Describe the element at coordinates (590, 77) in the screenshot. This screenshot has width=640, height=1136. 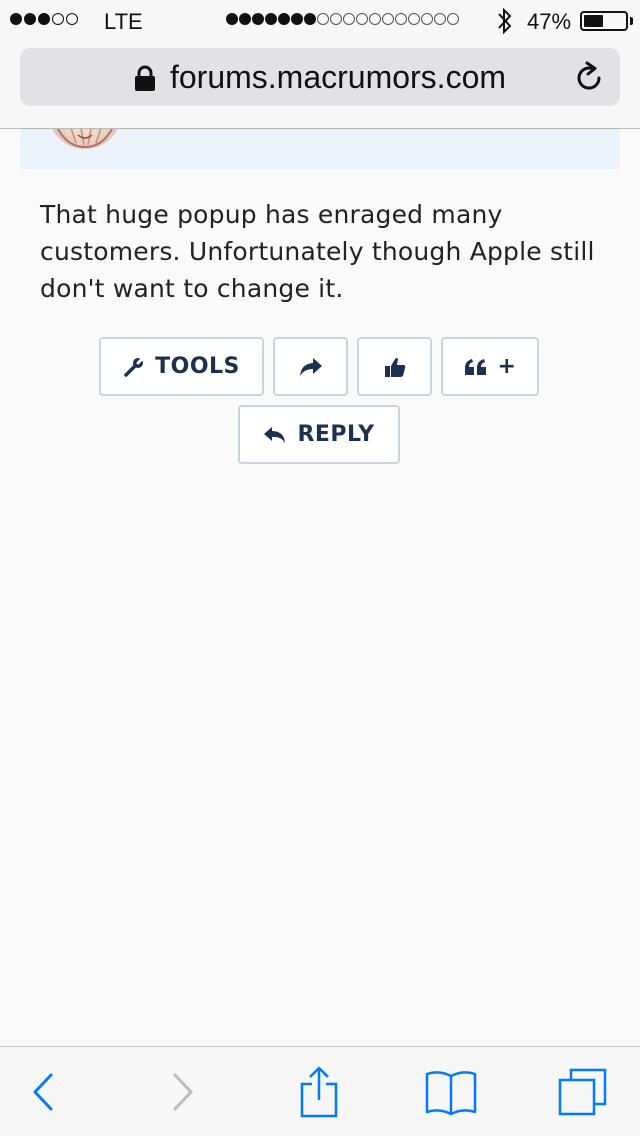
I see `reload-icon` at that location.